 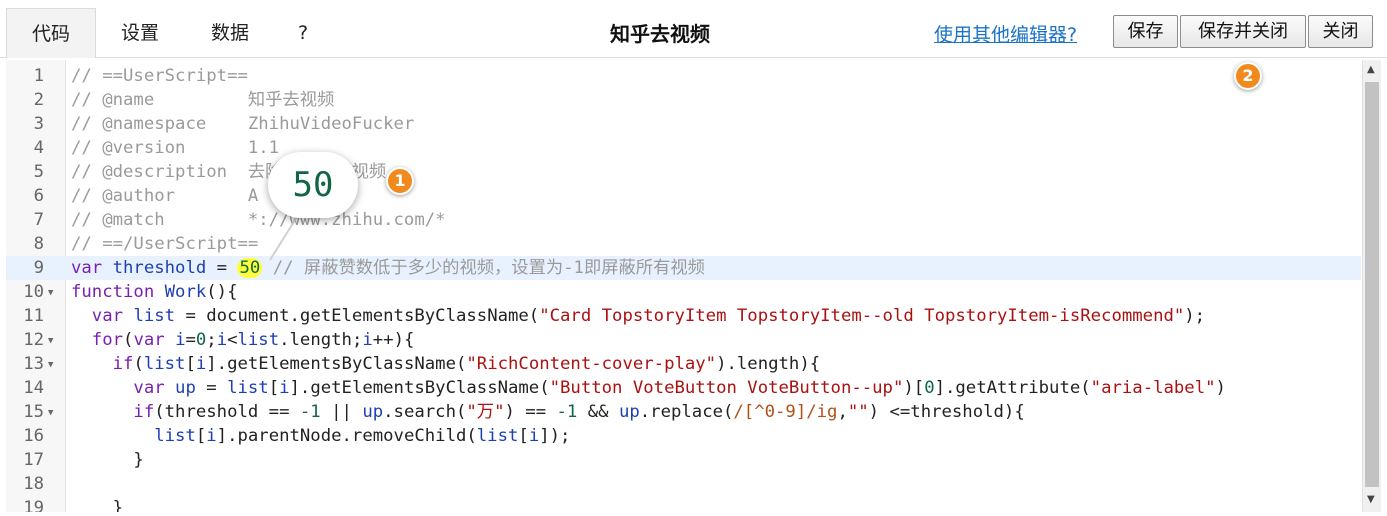 What do you see at coordinates (400, 181) in the screenshot?
I see `callout-badge-1: 1` at bounding box center [400, 181].